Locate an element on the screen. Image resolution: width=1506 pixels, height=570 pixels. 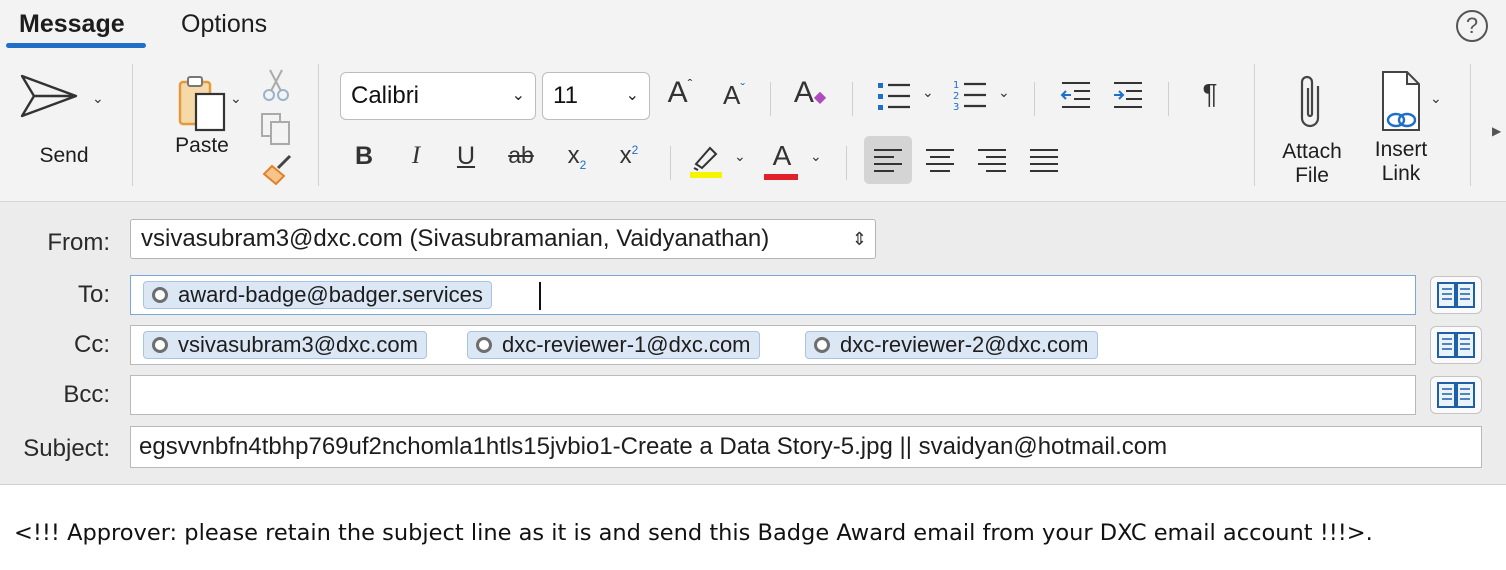
highlight-color-swatch is located at coordinates (706, 175).